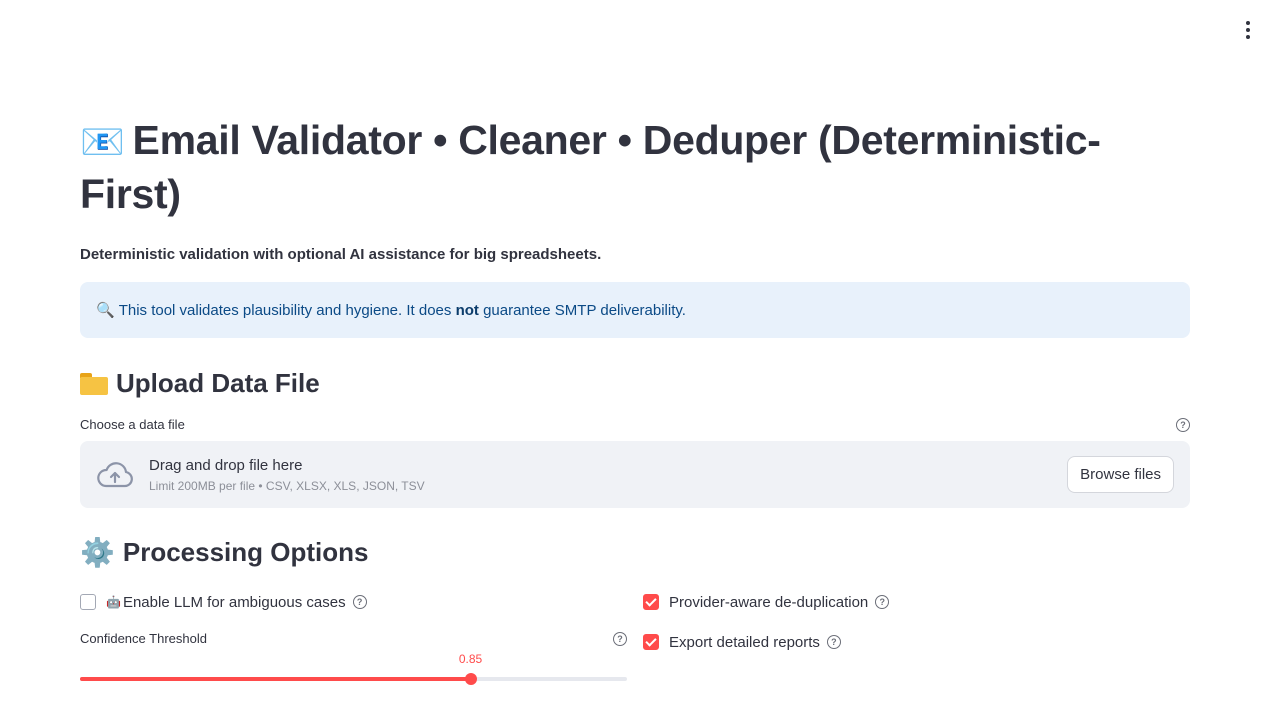 The width and height of the screenshot is (1280, 720). I want to click on dedupe-checkbox-label: Provider-aware de-duplication, so click(769, 602).